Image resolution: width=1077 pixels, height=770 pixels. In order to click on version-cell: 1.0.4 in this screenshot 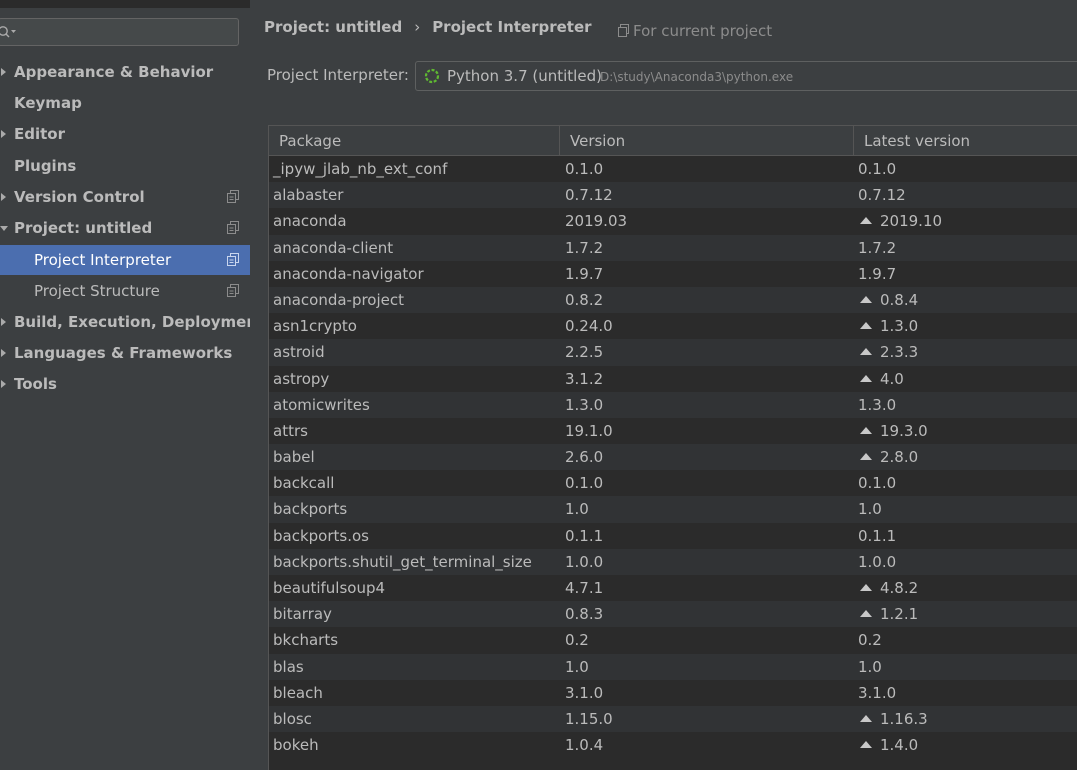, I will do `click(584, 745)`.